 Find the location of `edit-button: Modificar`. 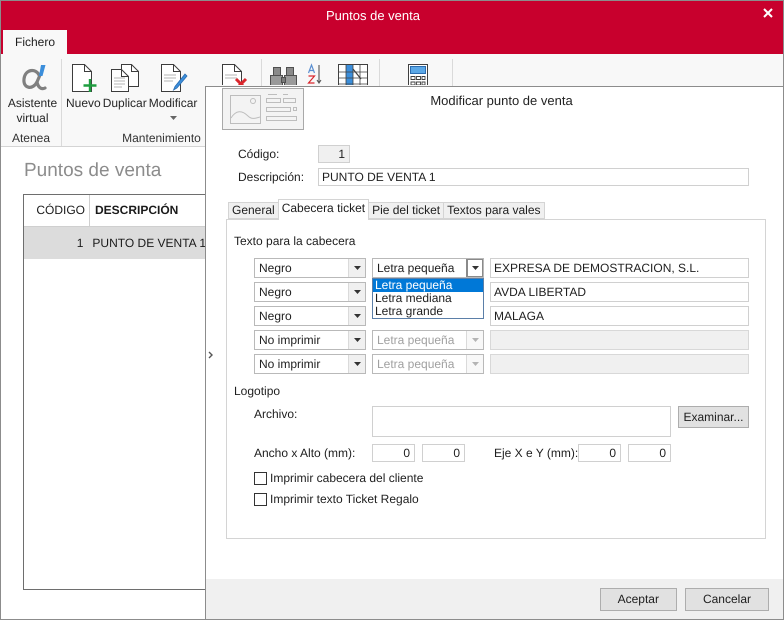

edit-button: Modificar is located at coordinates (173, 89).